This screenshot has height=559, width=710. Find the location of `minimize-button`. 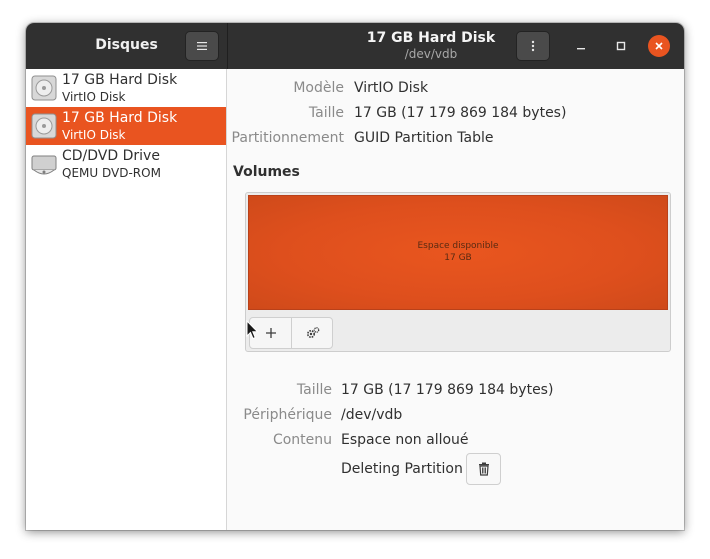

minimize-button is located at coordinates (581, 46).